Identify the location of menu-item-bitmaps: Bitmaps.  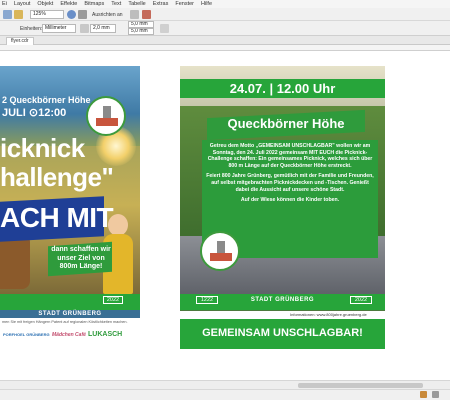
(94, 4).